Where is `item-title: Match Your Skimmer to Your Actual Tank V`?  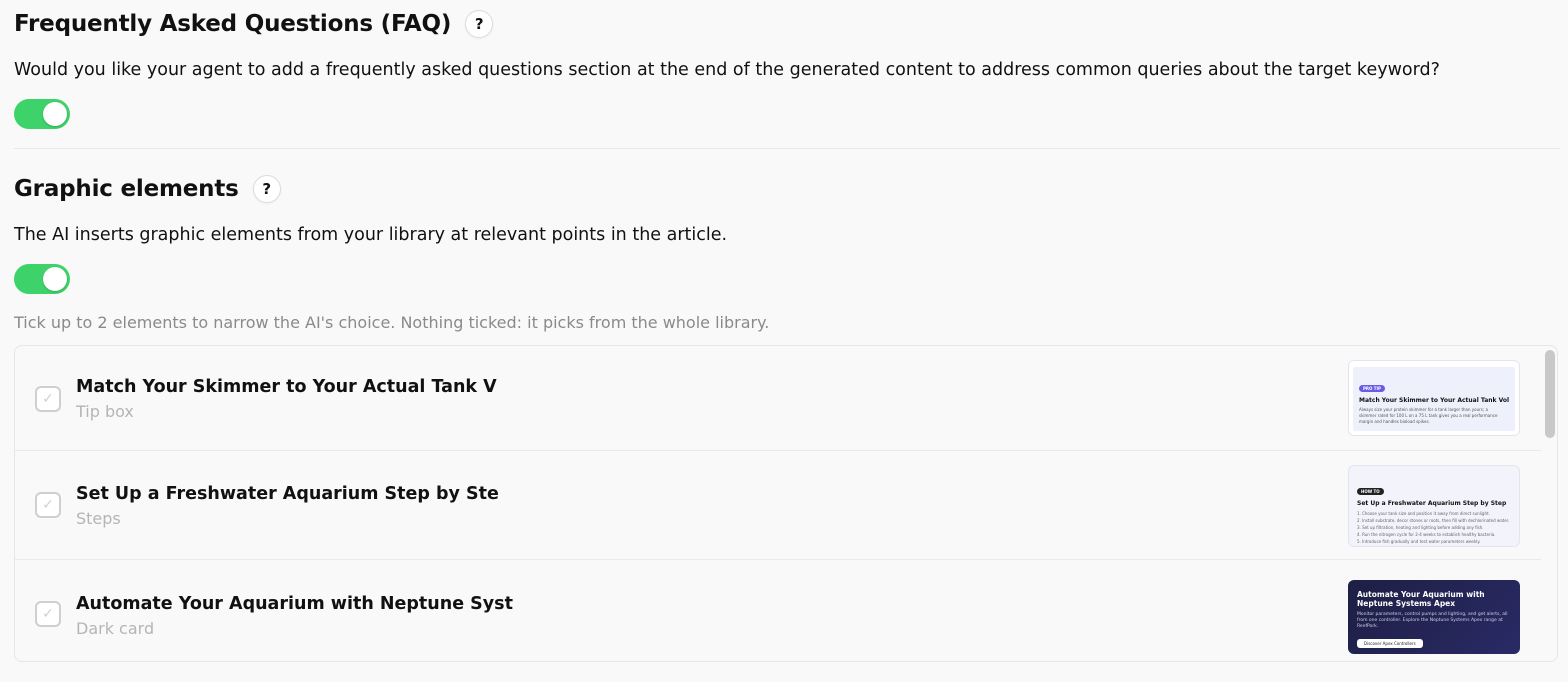 item-title: Match Your Skimmer to Your Actual Tank V is located at coordinates (286, 387).